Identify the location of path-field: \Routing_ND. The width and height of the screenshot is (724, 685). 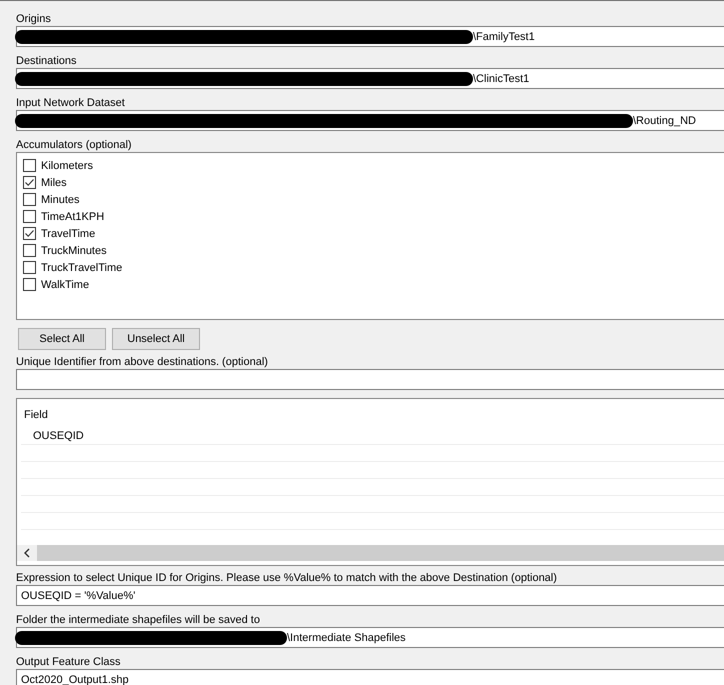
(370, 120).